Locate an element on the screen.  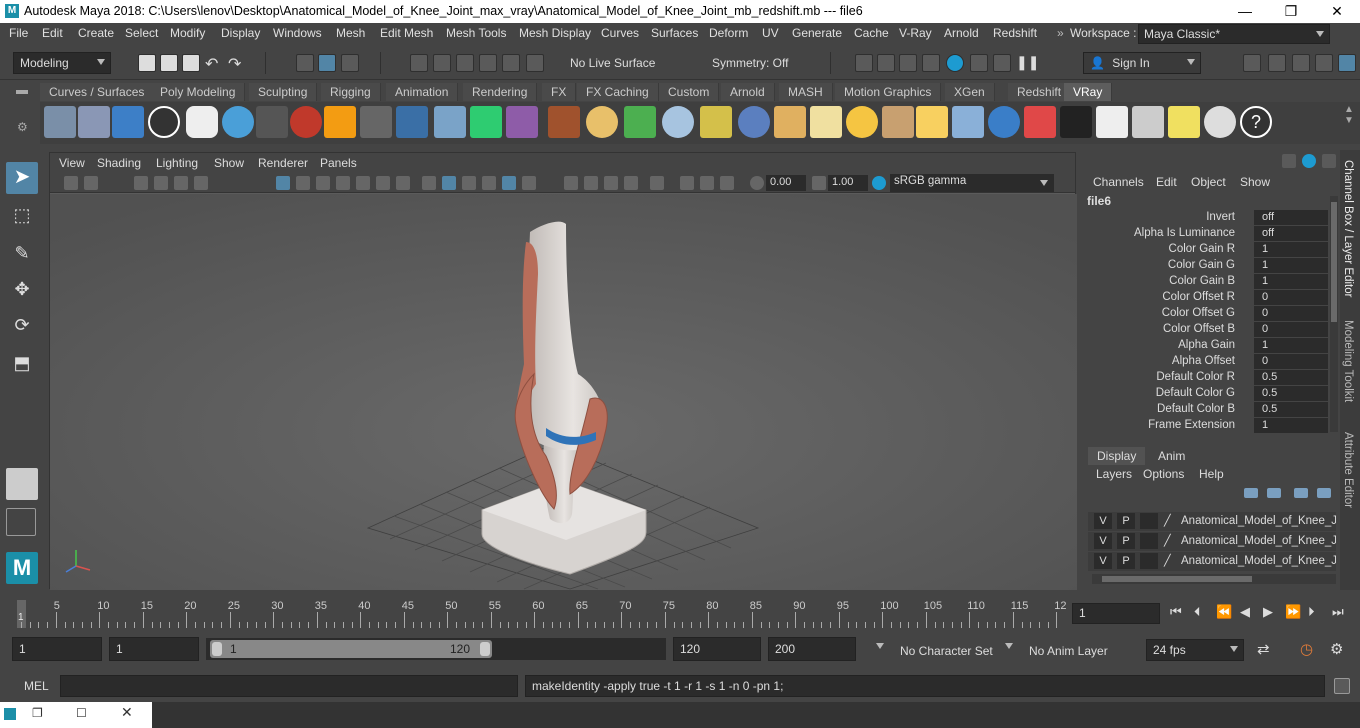
maya-m-icon: M is located at coordinates (22, 568).